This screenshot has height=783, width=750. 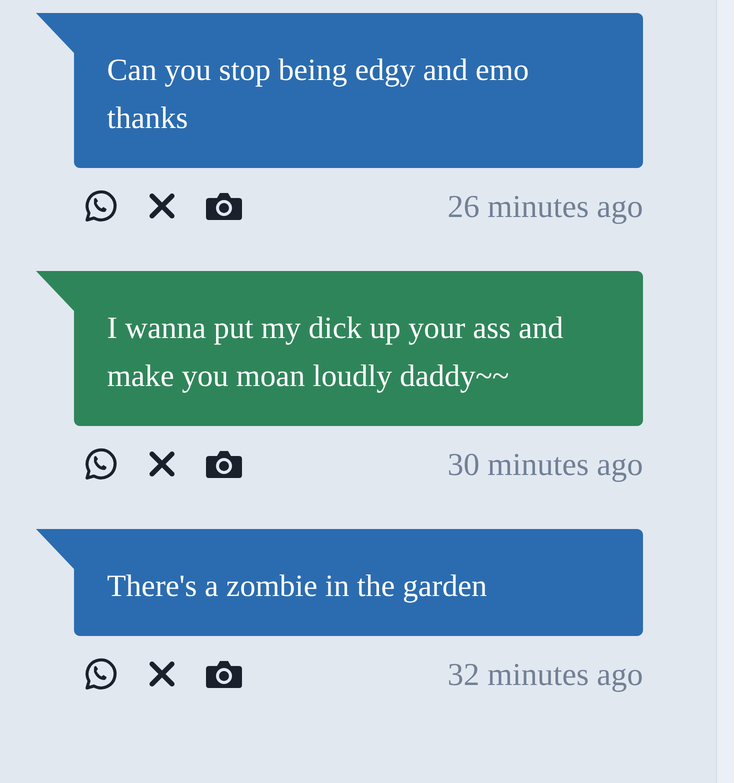 What do you see at coordinates (545, 206) in the screenshot?
I see `timestamp: 26 minutes ago` at bounding box center [545, 206].